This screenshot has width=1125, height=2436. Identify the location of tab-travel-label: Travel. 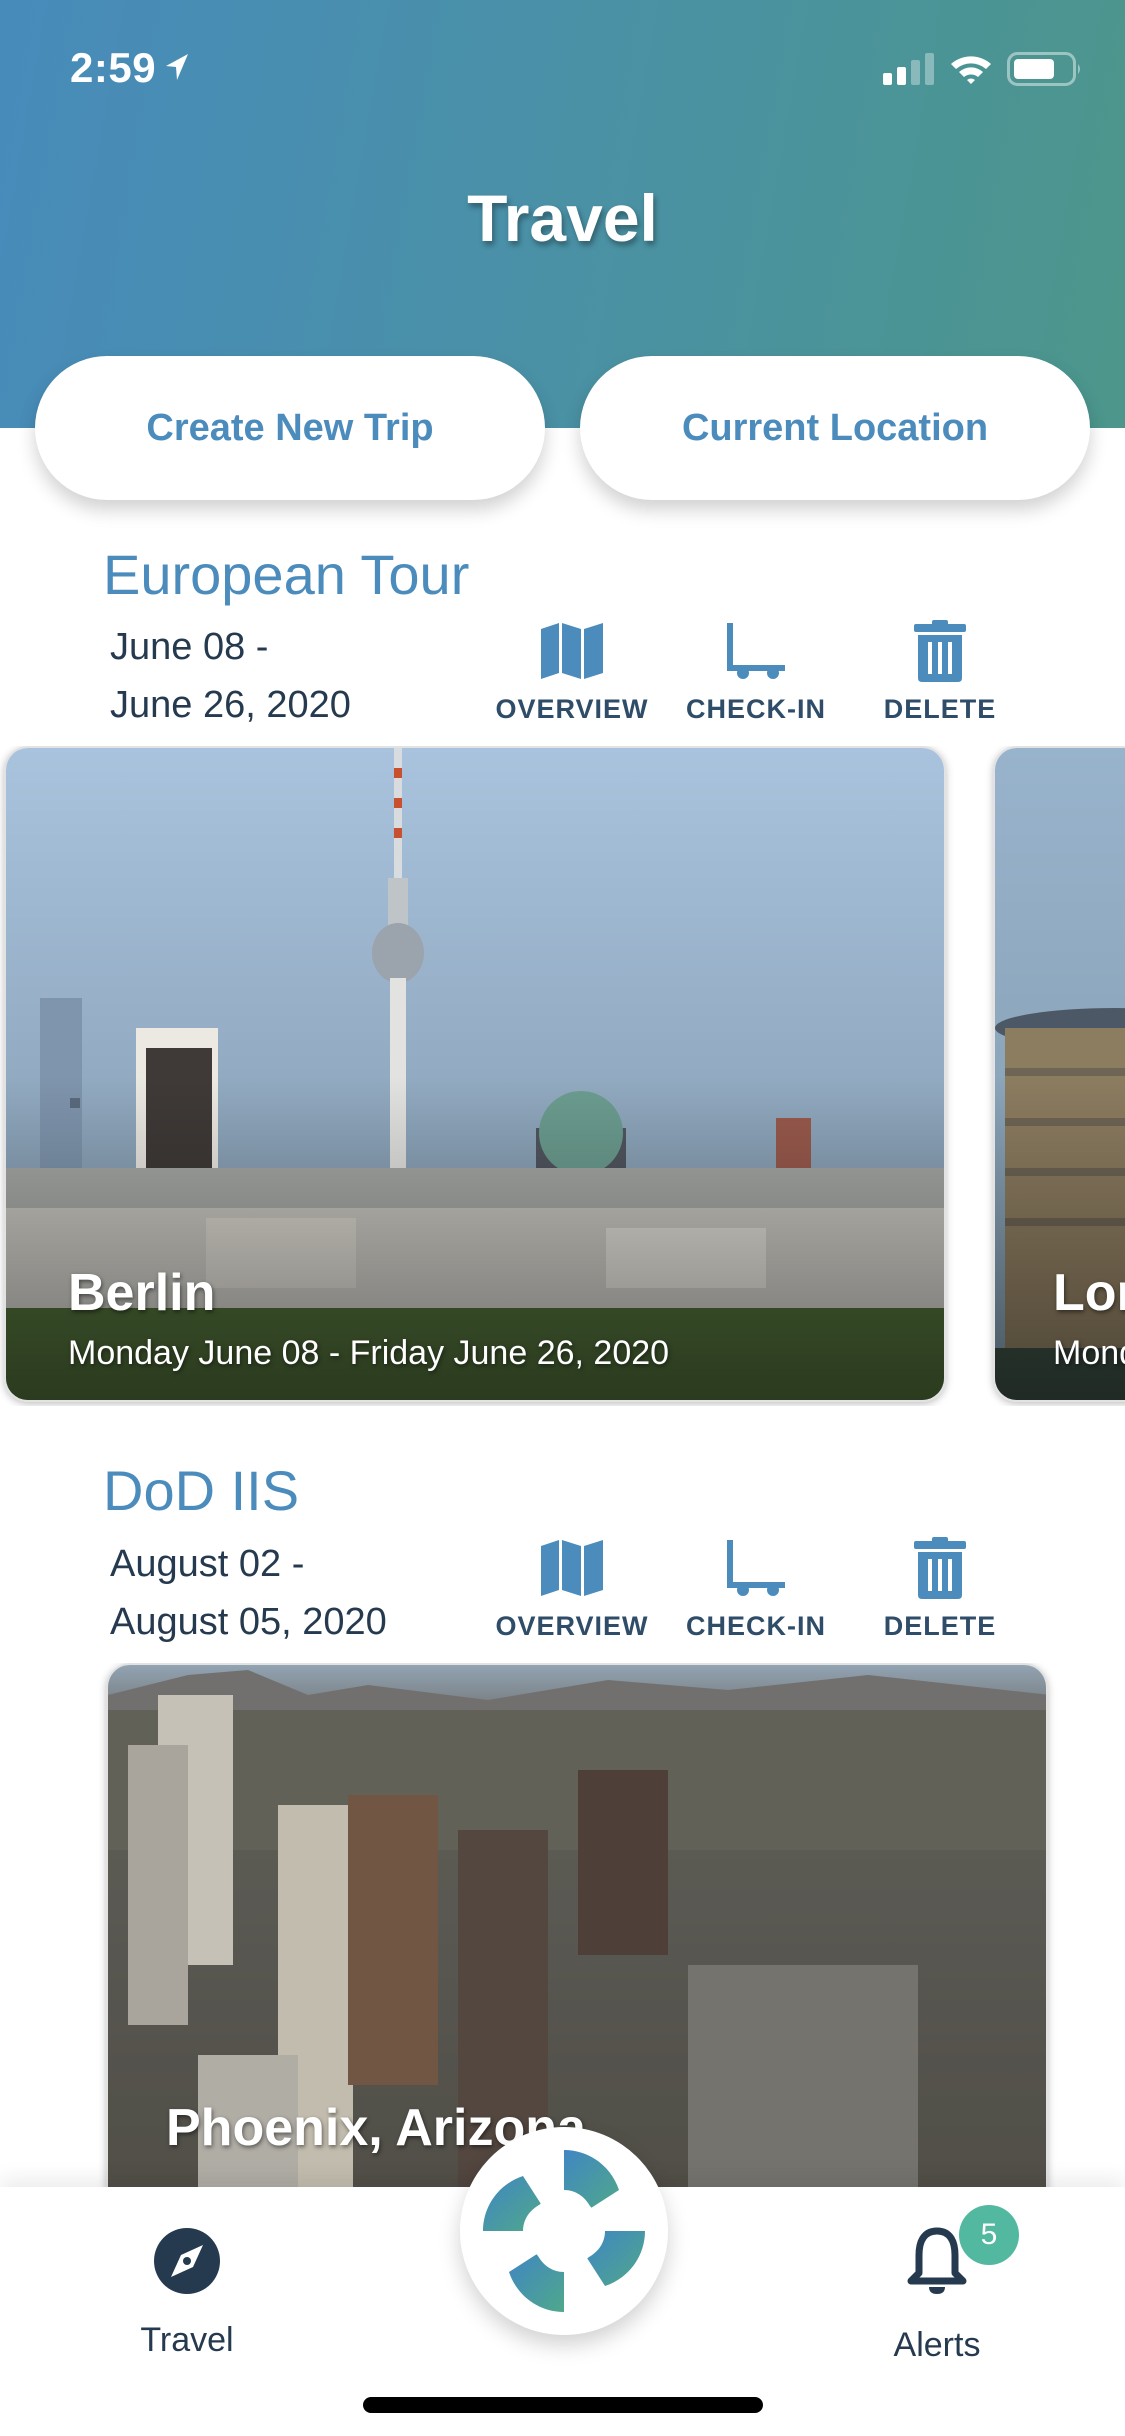
(187, 2340).